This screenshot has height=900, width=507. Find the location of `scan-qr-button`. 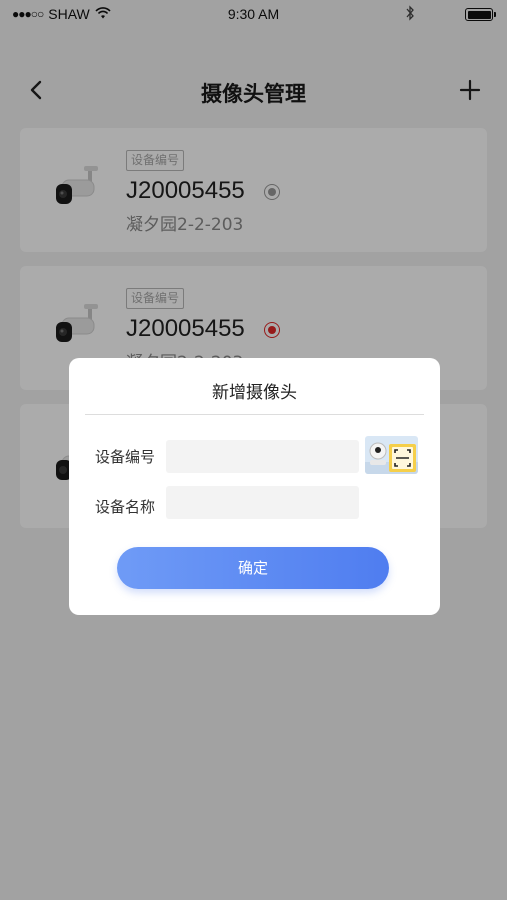

scan-qr-button is located at coordinates (391, 455).